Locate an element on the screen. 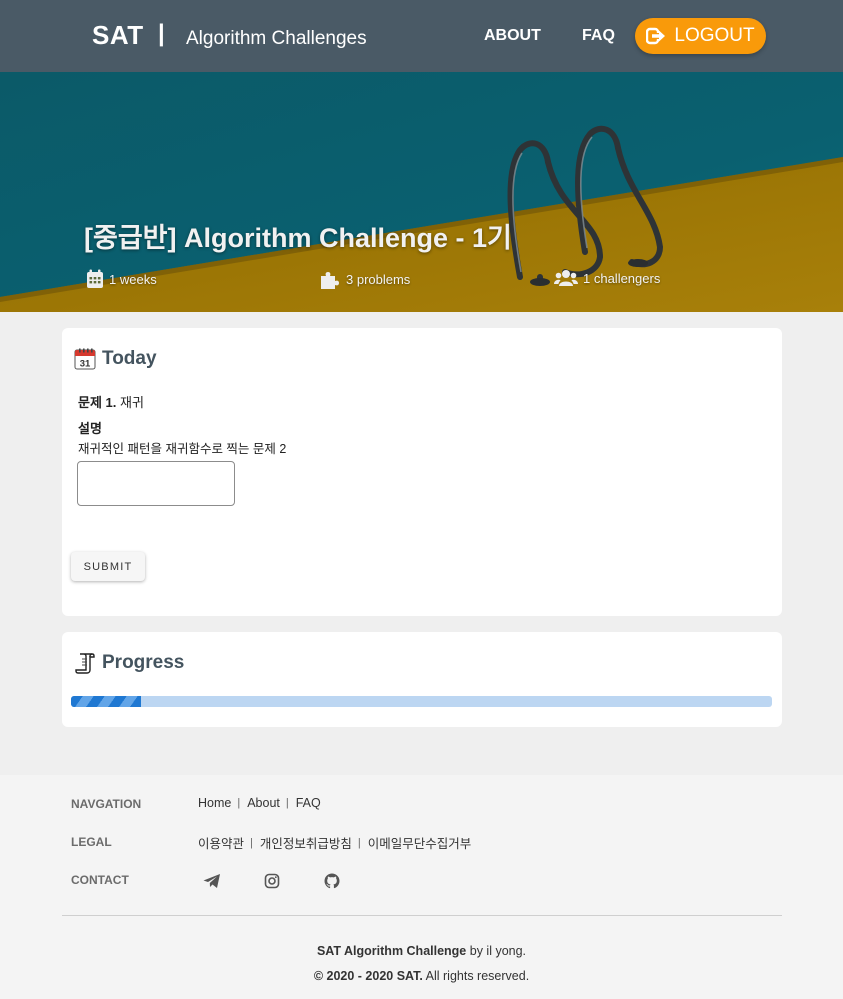  footer-link-faq: FAQ is located at coordinates (308, 803).